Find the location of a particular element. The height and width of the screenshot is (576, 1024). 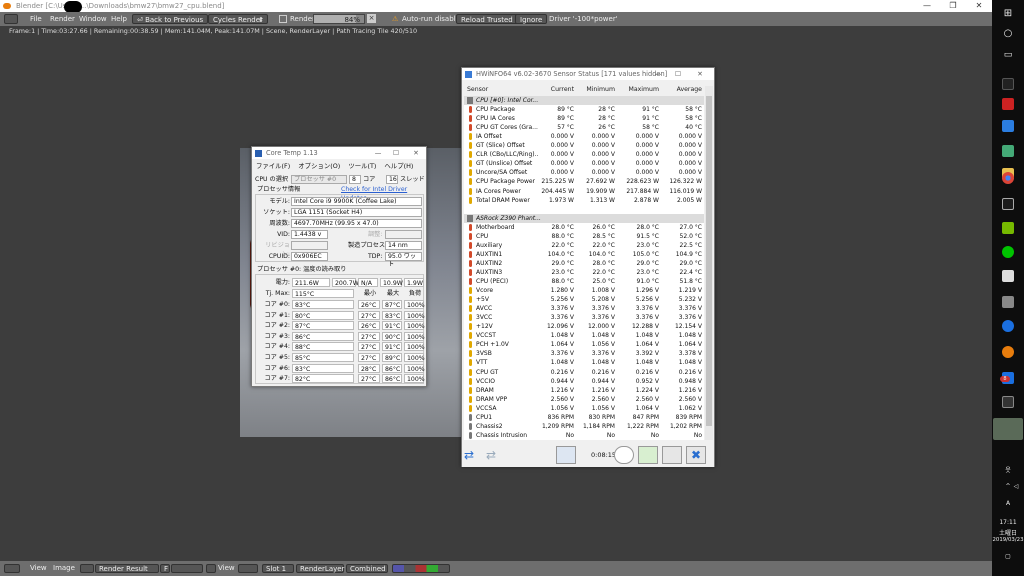

render-pass-select: Combined is located at coordinates (367, 568).